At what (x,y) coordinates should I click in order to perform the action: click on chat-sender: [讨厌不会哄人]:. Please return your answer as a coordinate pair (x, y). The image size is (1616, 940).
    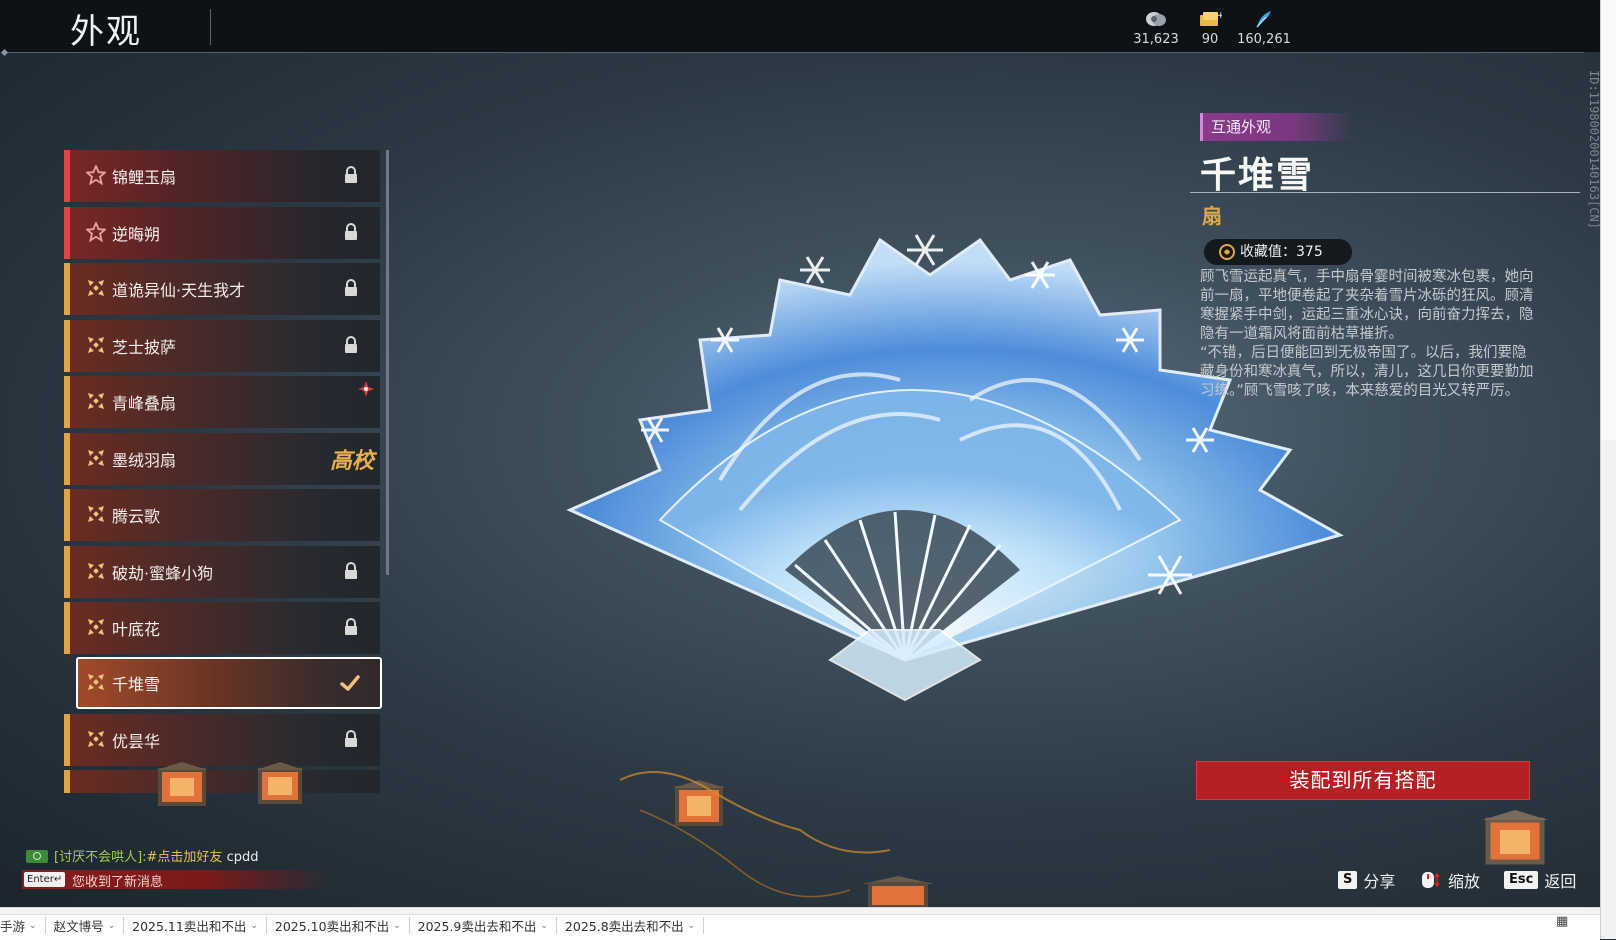
    Looking at the image, I should click on (100, 857).